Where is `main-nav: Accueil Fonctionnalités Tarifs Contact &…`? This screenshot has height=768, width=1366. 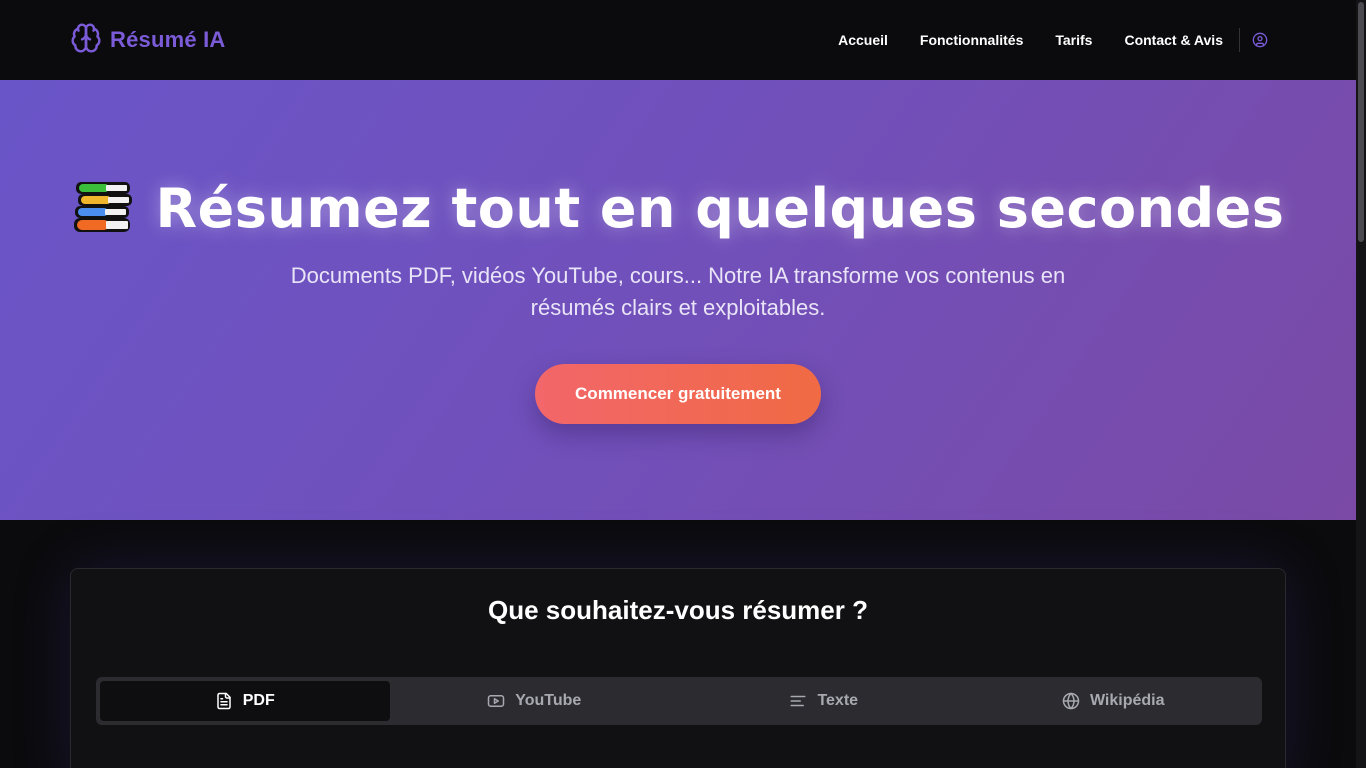 main-nav: Accueil Fonctionnalités Tarifs Contact &… is located at coordinates (1053, 40).